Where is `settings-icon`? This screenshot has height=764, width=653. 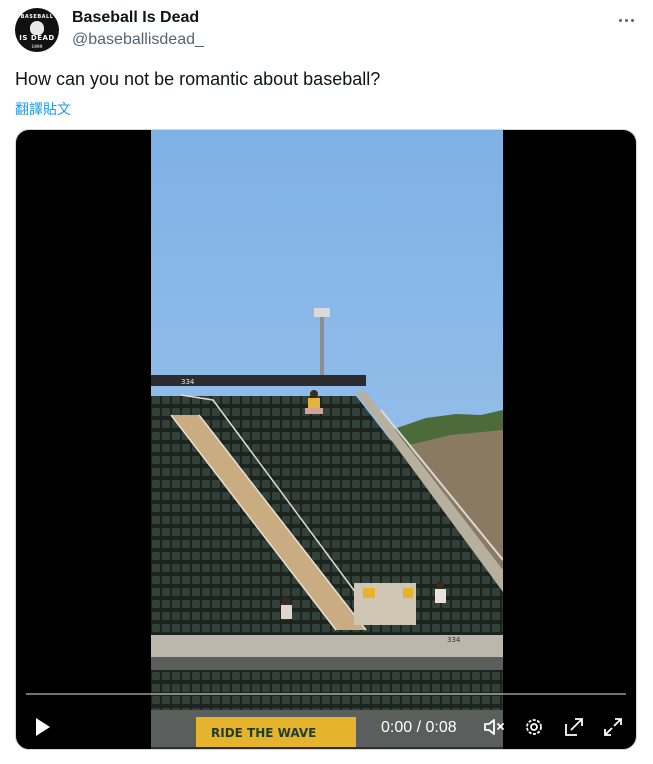 settings-icon is located at coordinates (534, 727).